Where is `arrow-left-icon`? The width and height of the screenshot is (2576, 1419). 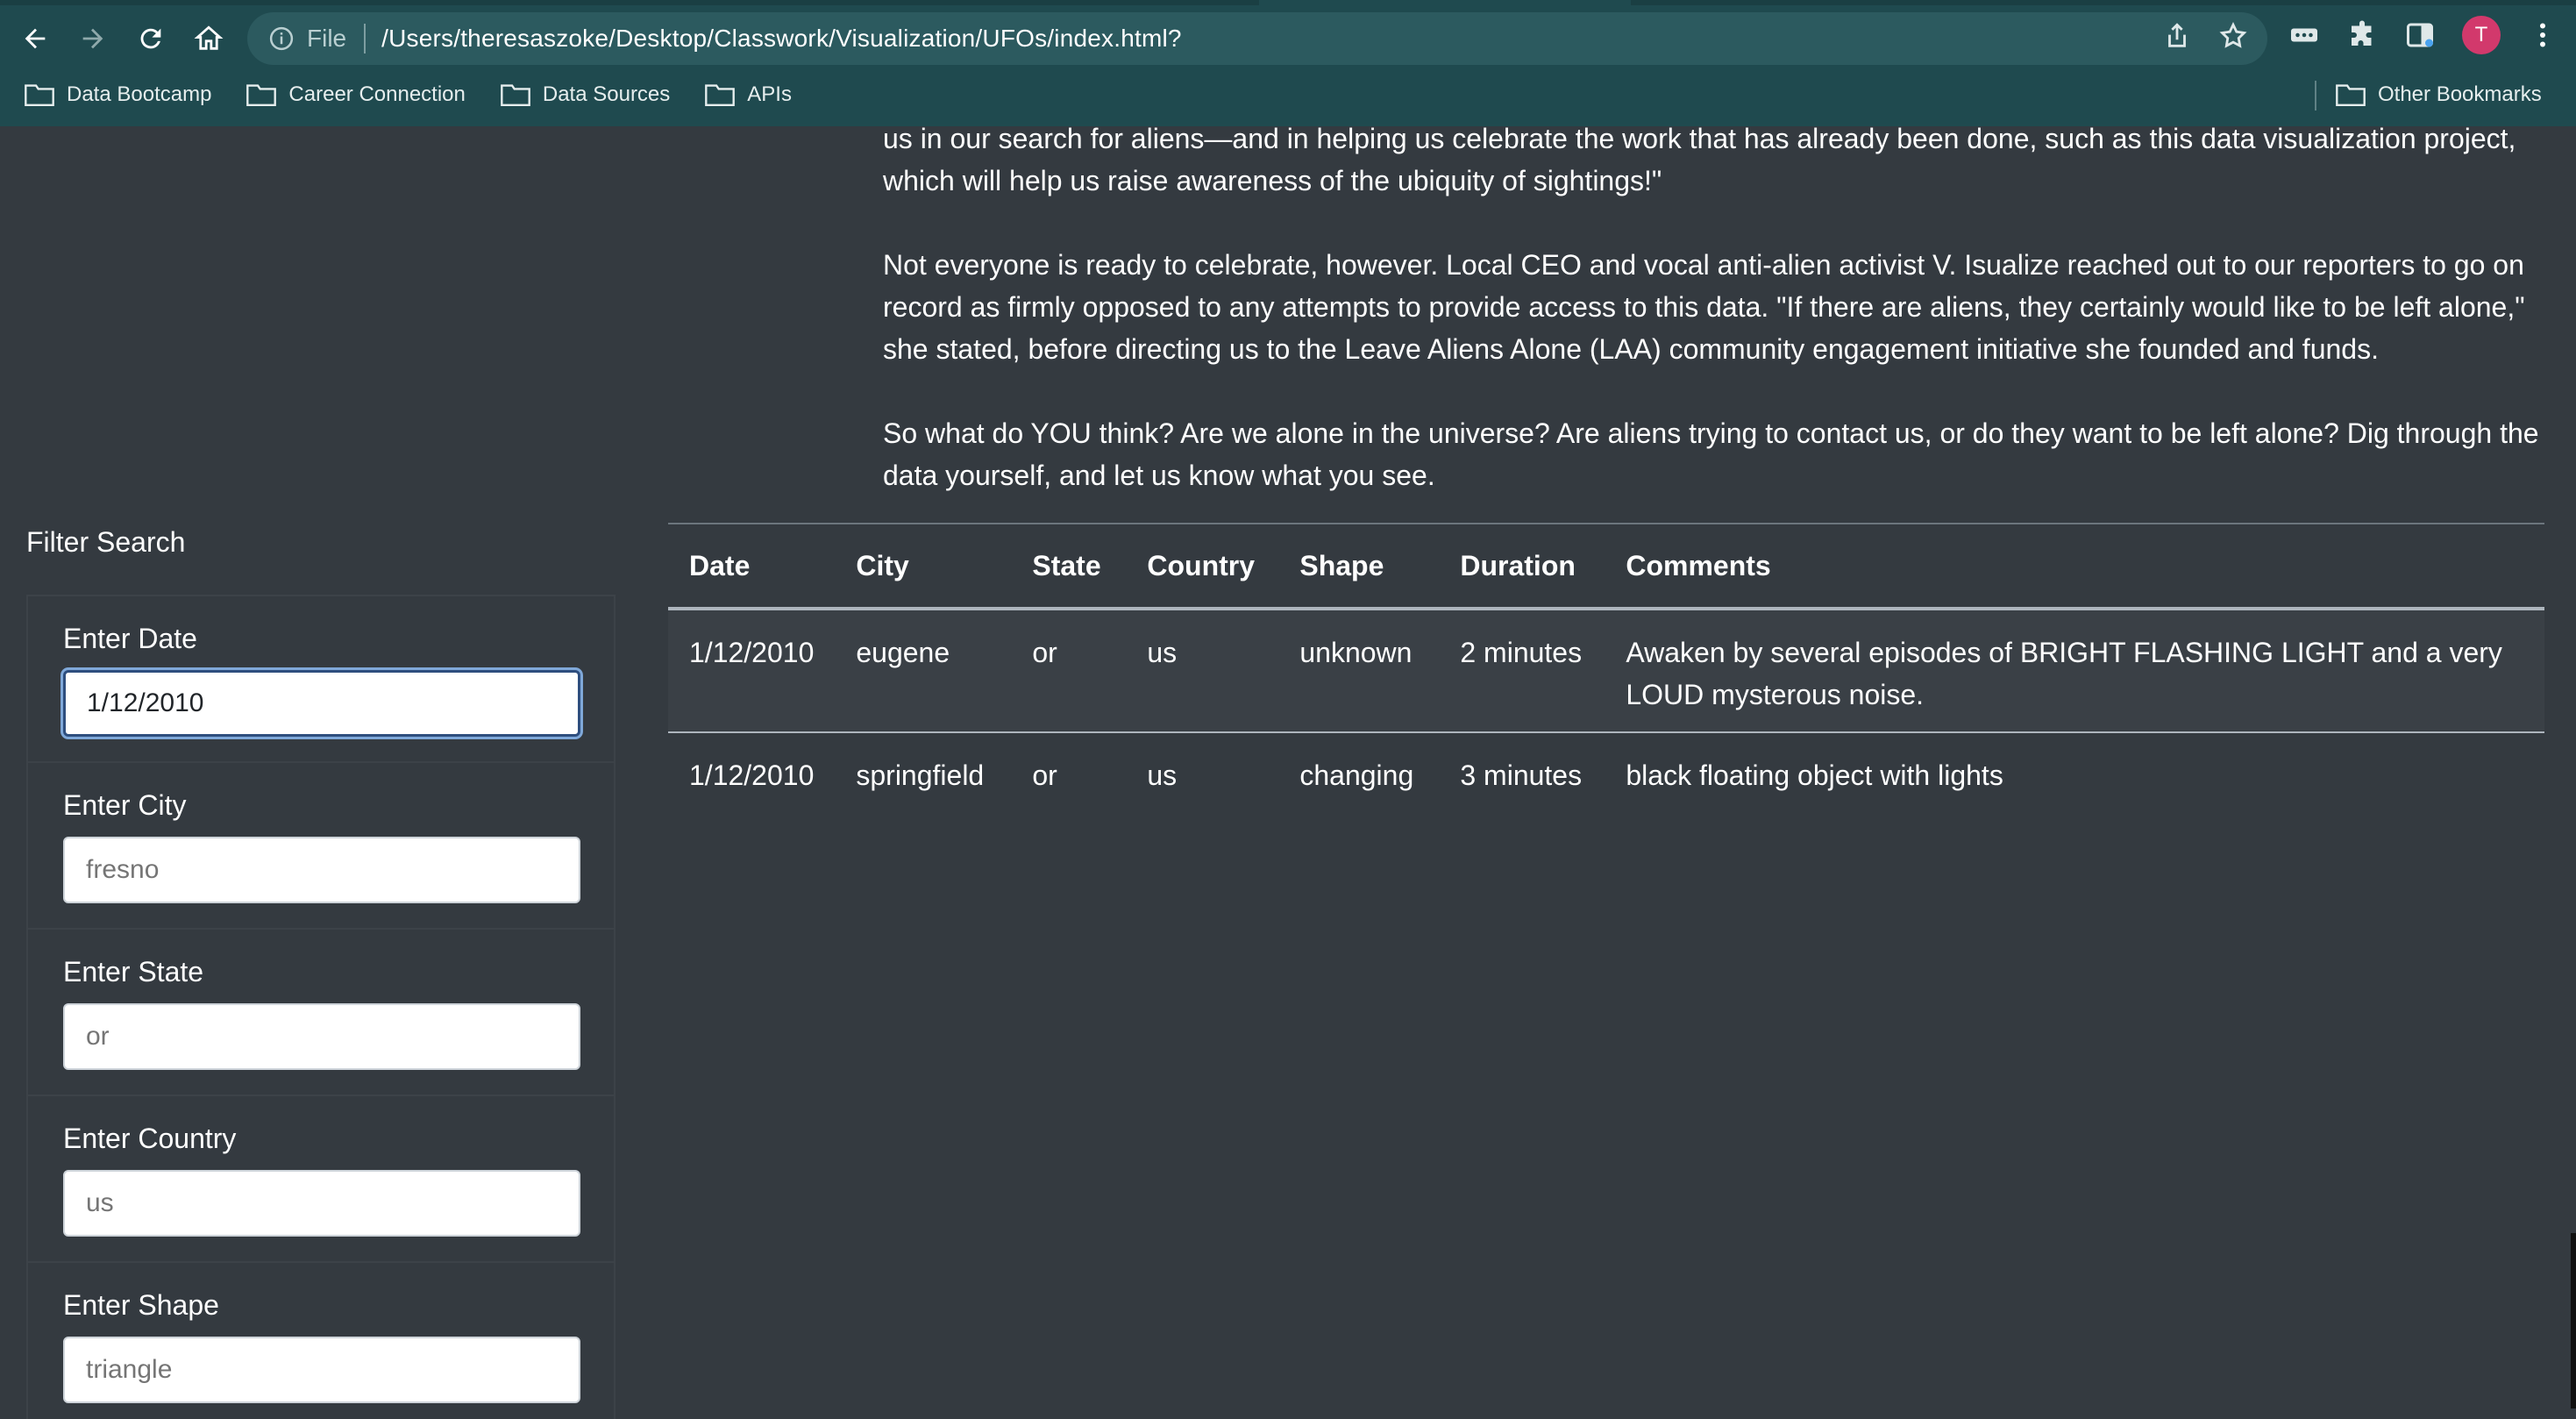 arrow-left-icon is located at coordinates (35, 38).